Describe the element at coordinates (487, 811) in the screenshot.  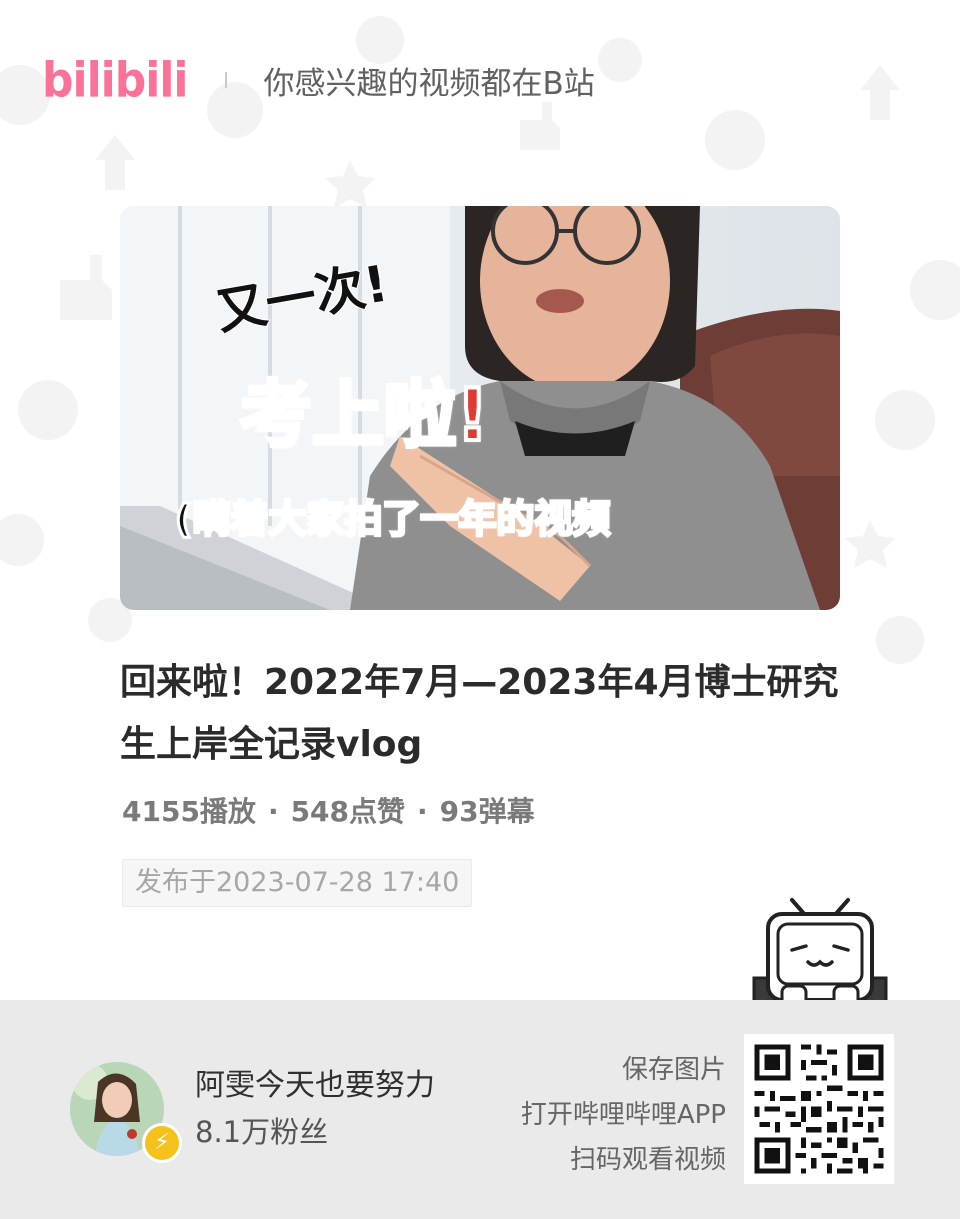
I see `danmaku-count: 93弹幕` at that location.